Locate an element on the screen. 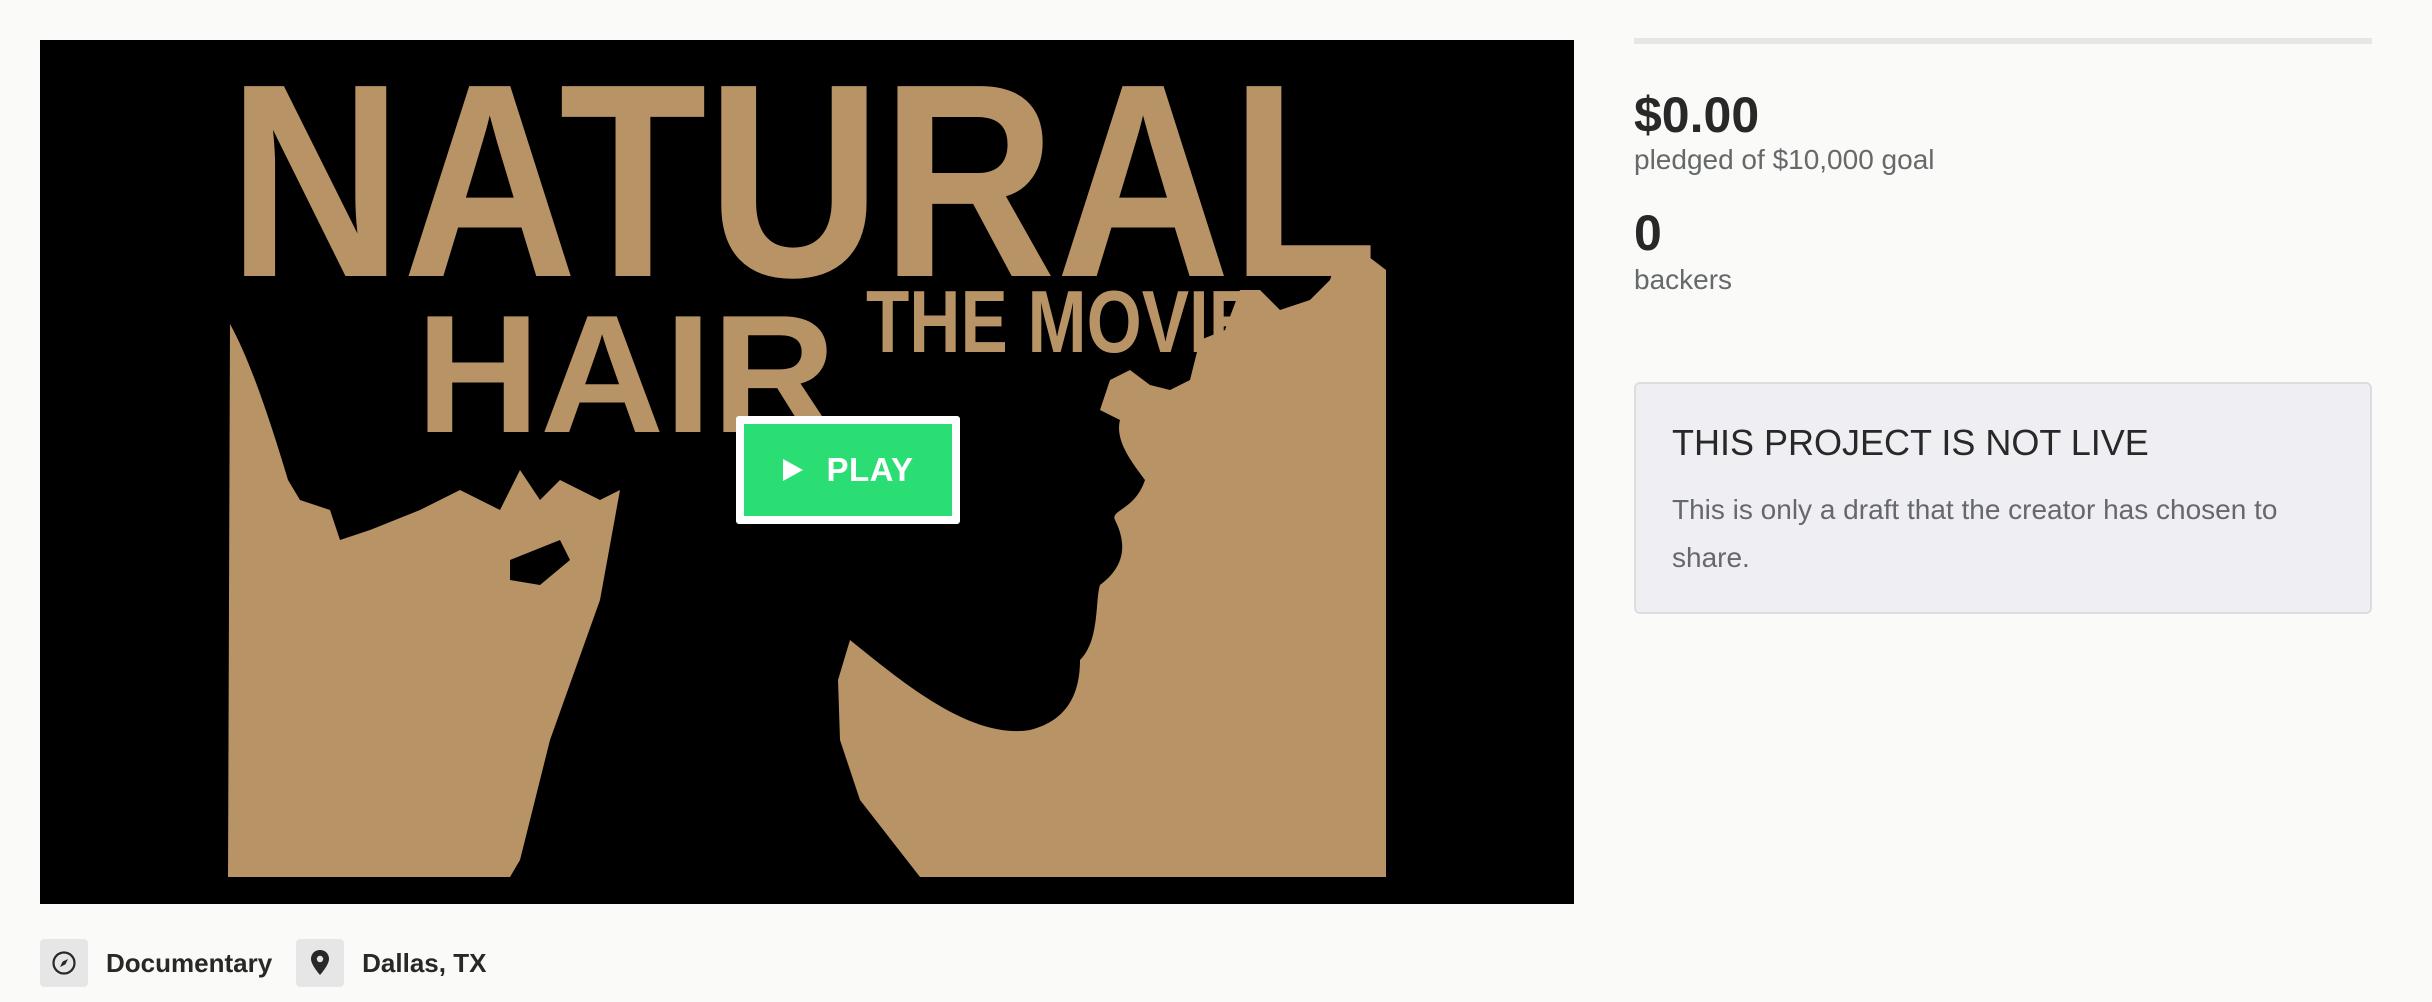 Image resolution: width=2432 pixels, height=1002 pixels. backers-count: 0 is located at coordinates (1648, 233).